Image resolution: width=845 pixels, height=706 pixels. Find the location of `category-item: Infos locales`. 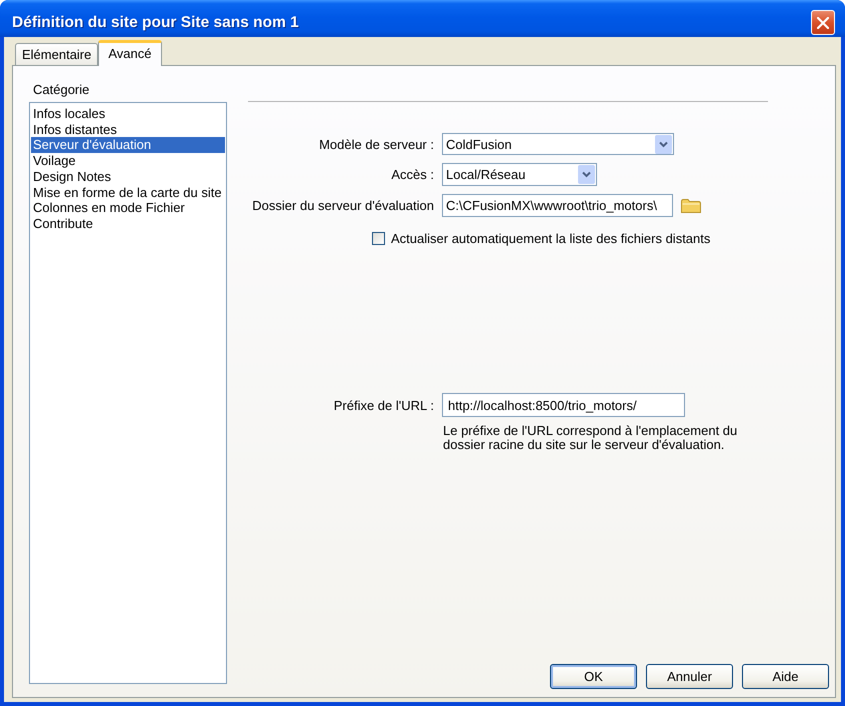

category-item: Infos locales is located at coordinates (128, 114).